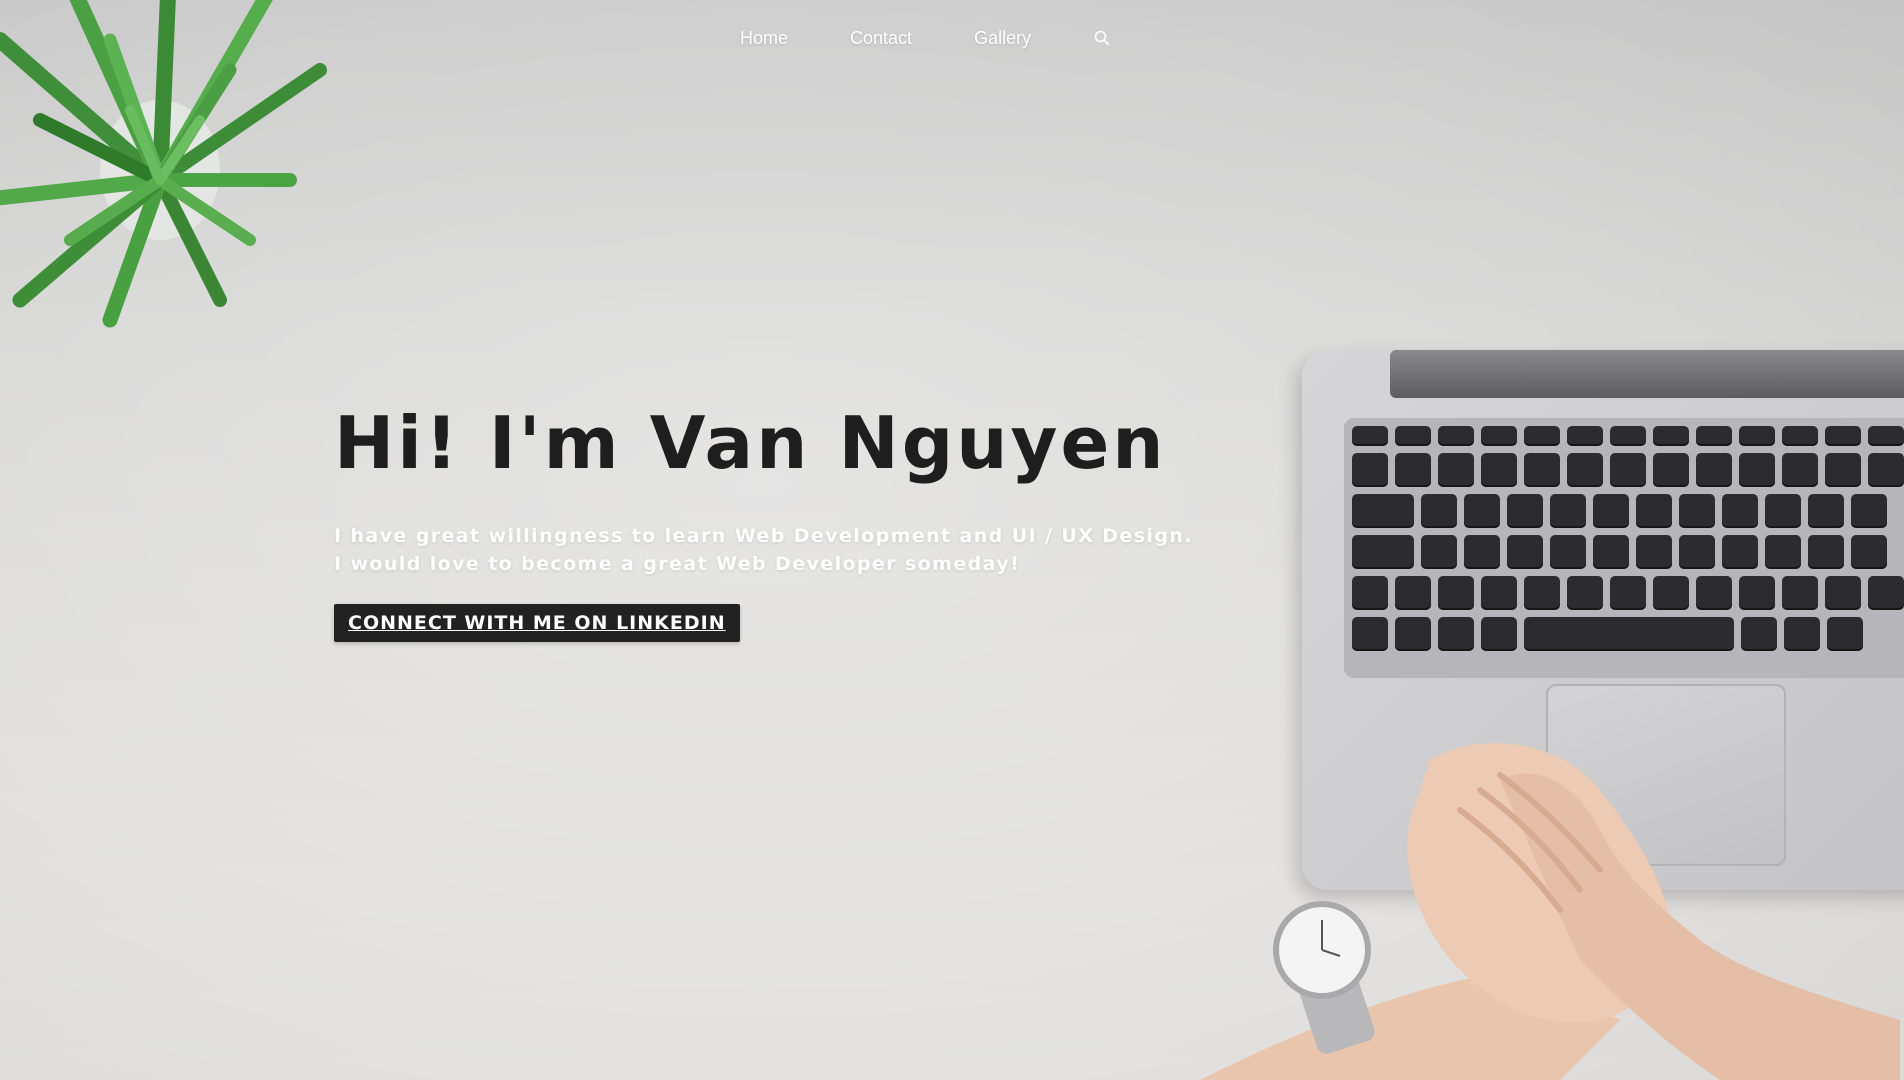  Describe the element at coordinates (1002, 38) in the screenshot. I see `nav-gallery-link: Gallery` at that location.